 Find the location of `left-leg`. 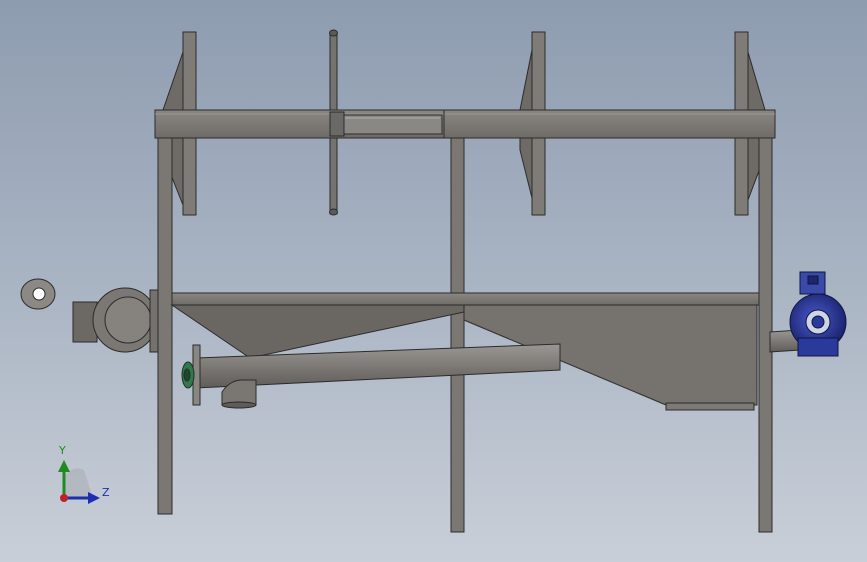

left-leg is located at coordinates (165, 326).